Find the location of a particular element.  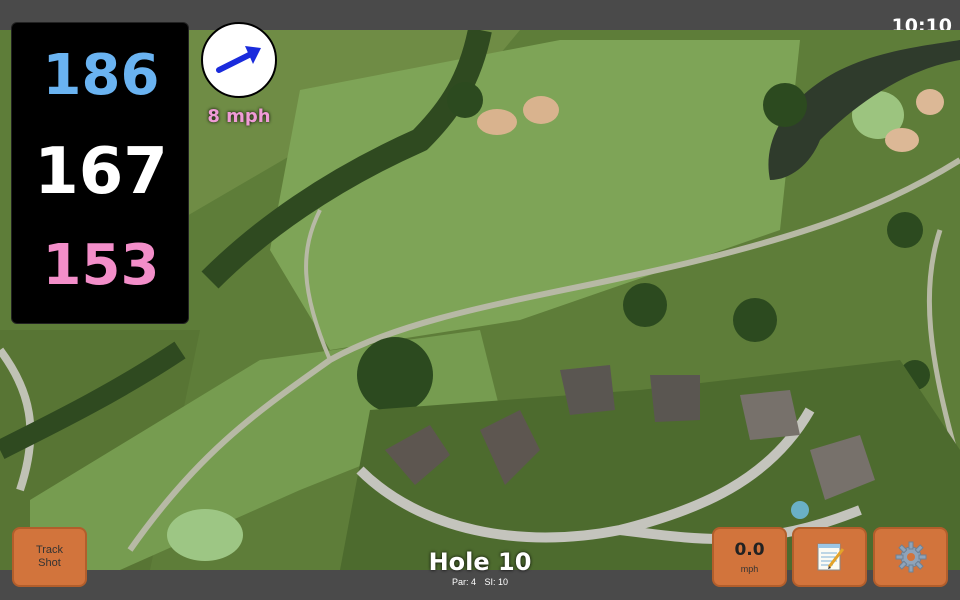

track-shot-label-line1: Track is located at coordinates (49, 550).